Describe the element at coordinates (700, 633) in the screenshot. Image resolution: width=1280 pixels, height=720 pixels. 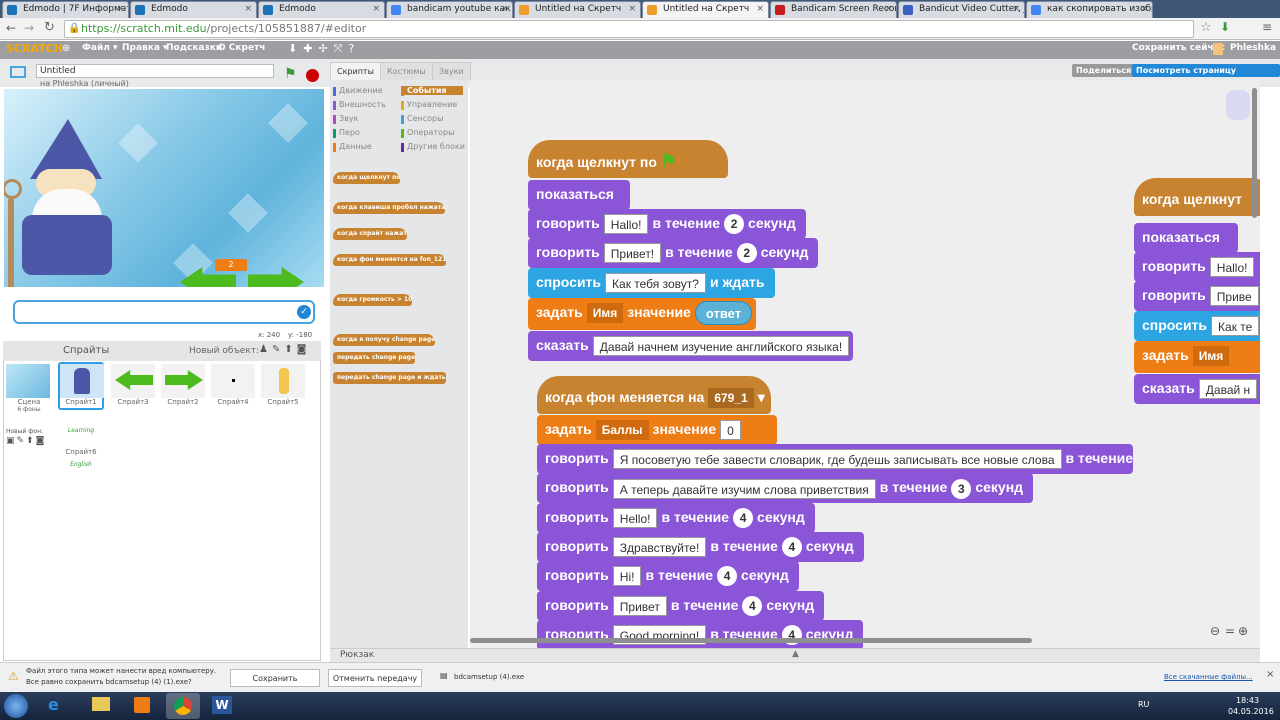
I see `block-say-for-secs: говорить Good morning! в течение 4 секунд` at that location.